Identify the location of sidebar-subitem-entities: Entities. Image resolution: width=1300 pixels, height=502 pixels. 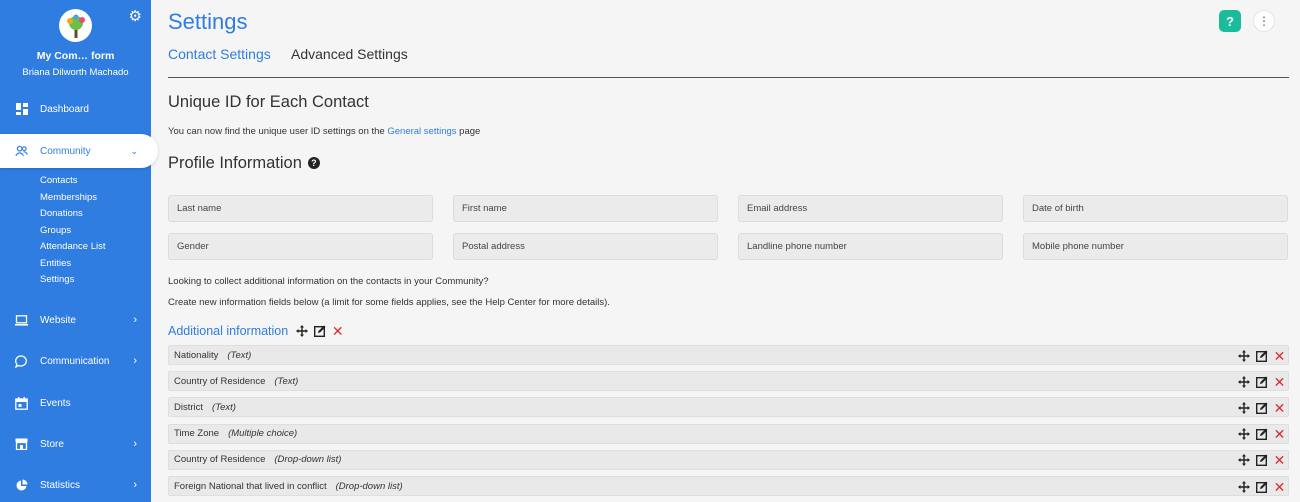
(55, 263).